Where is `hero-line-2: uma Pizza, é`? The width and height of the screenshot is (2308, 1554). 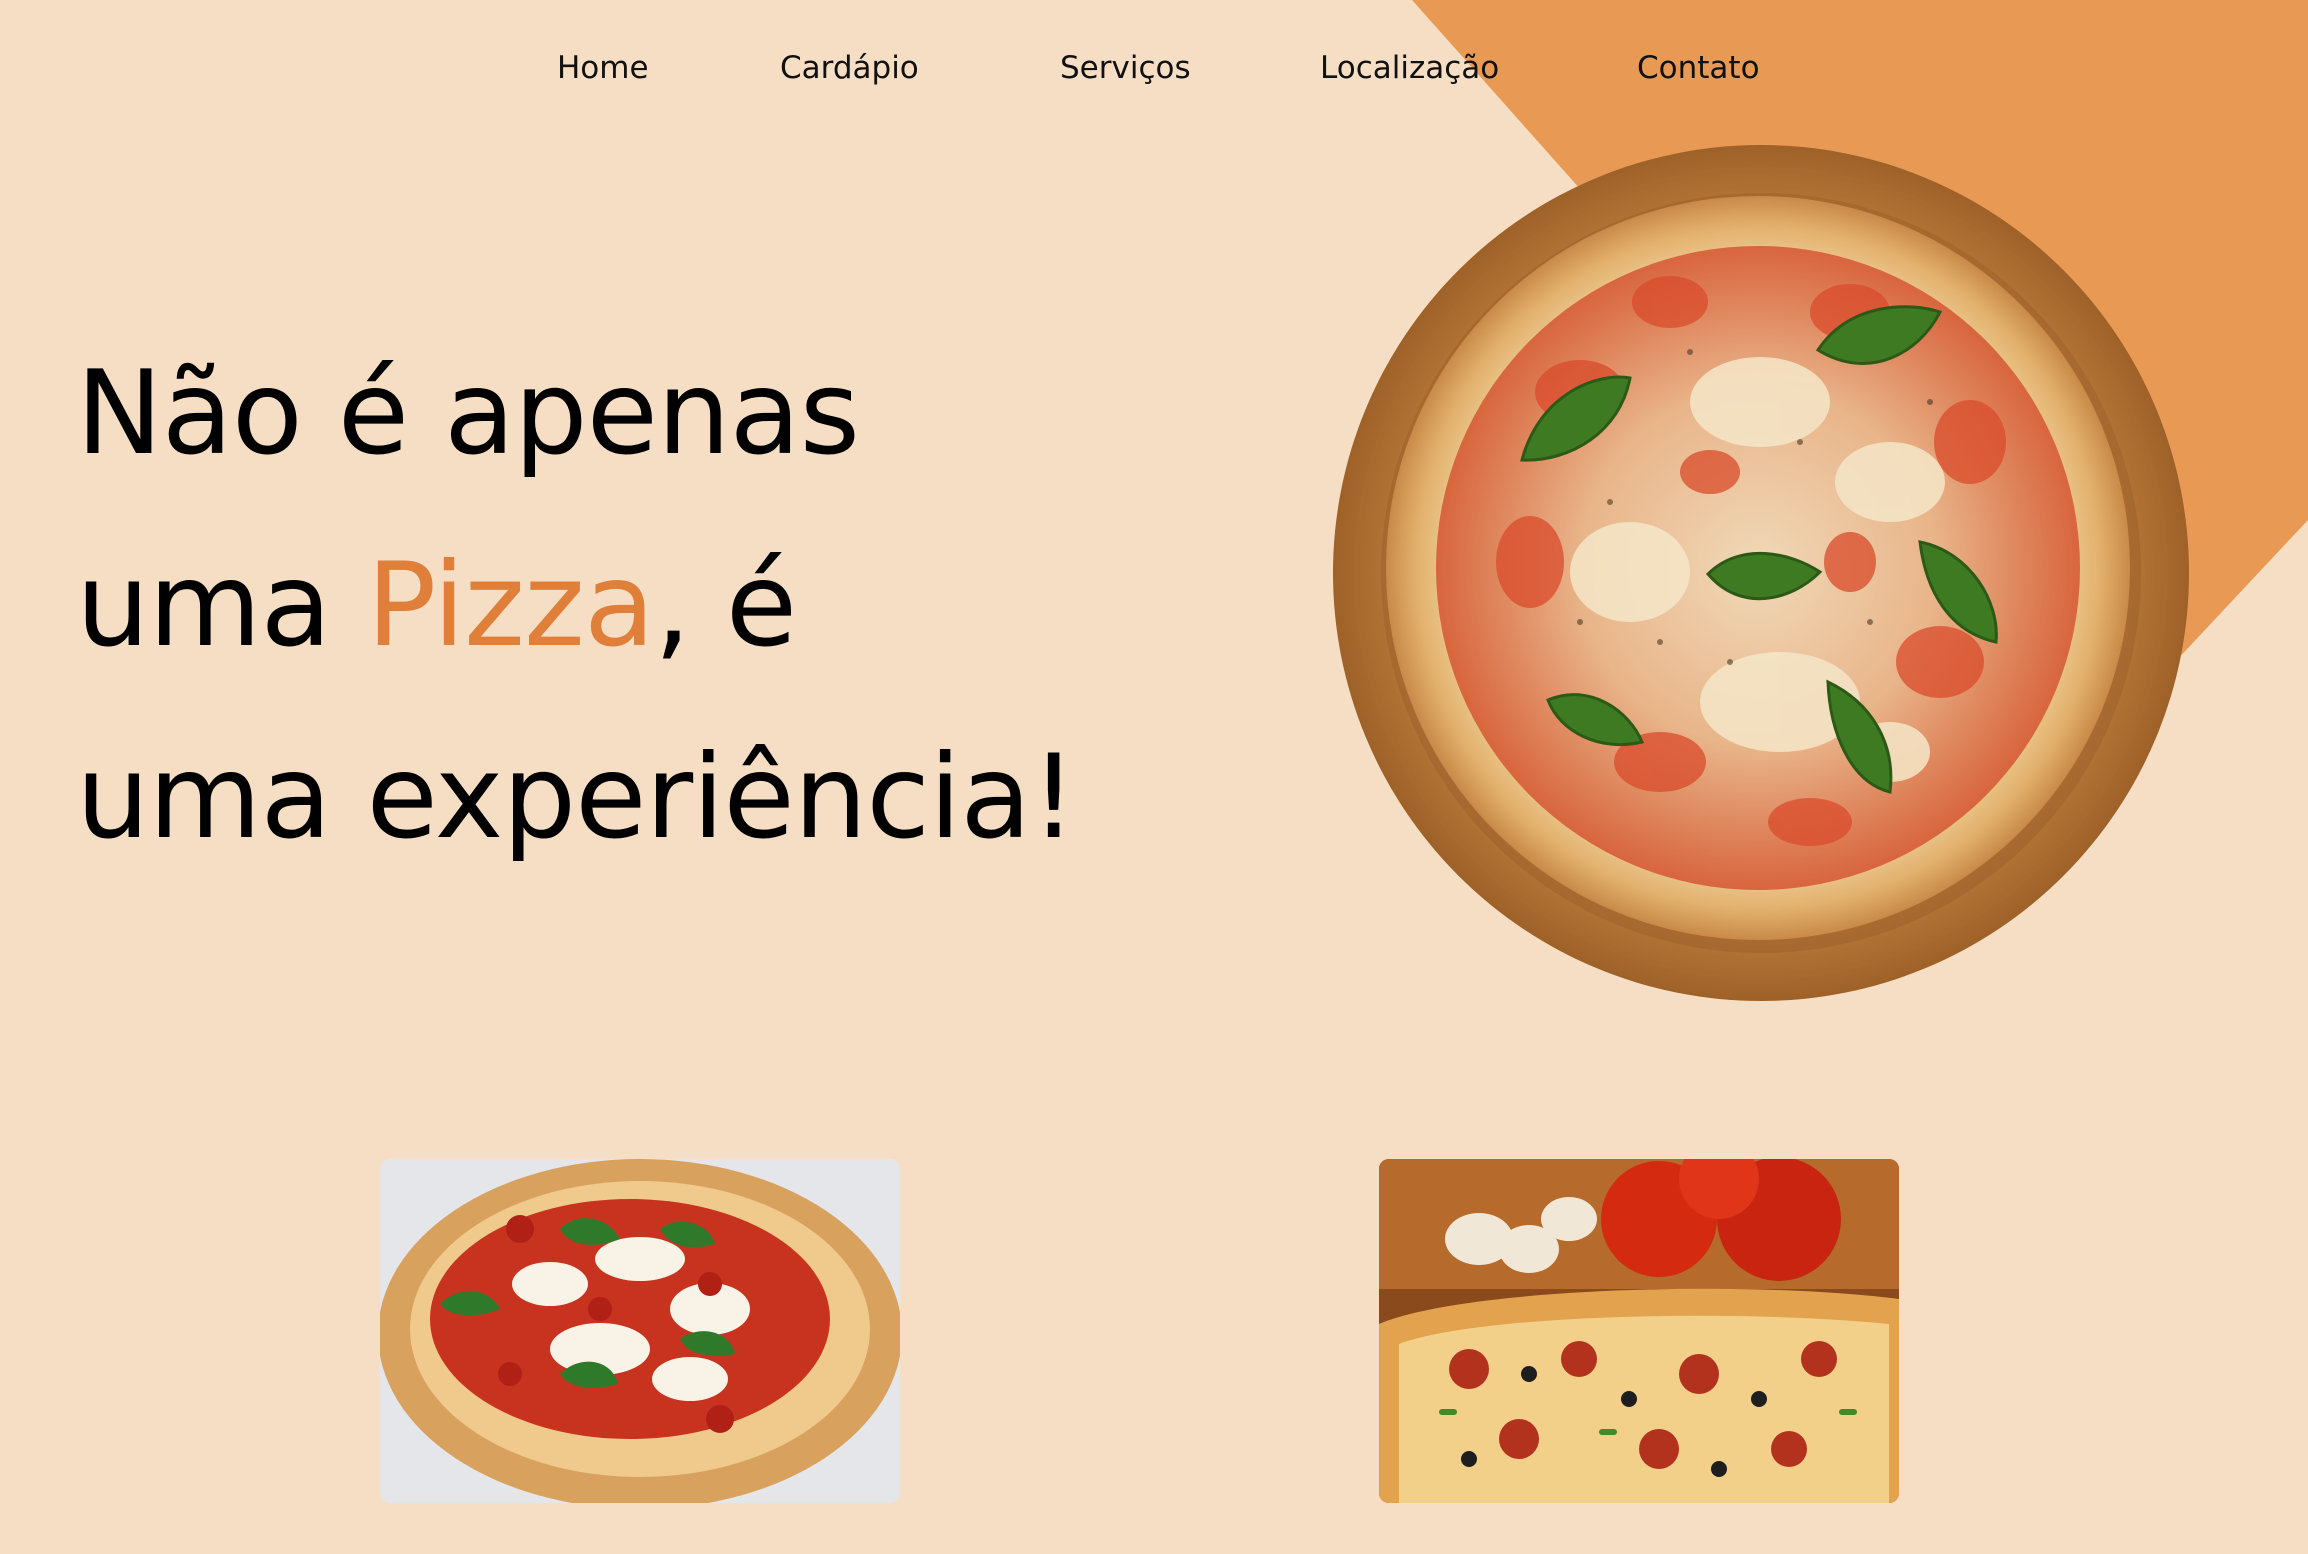
hero-line-2: uma Pizza, é is located at coordinates (576, 606).